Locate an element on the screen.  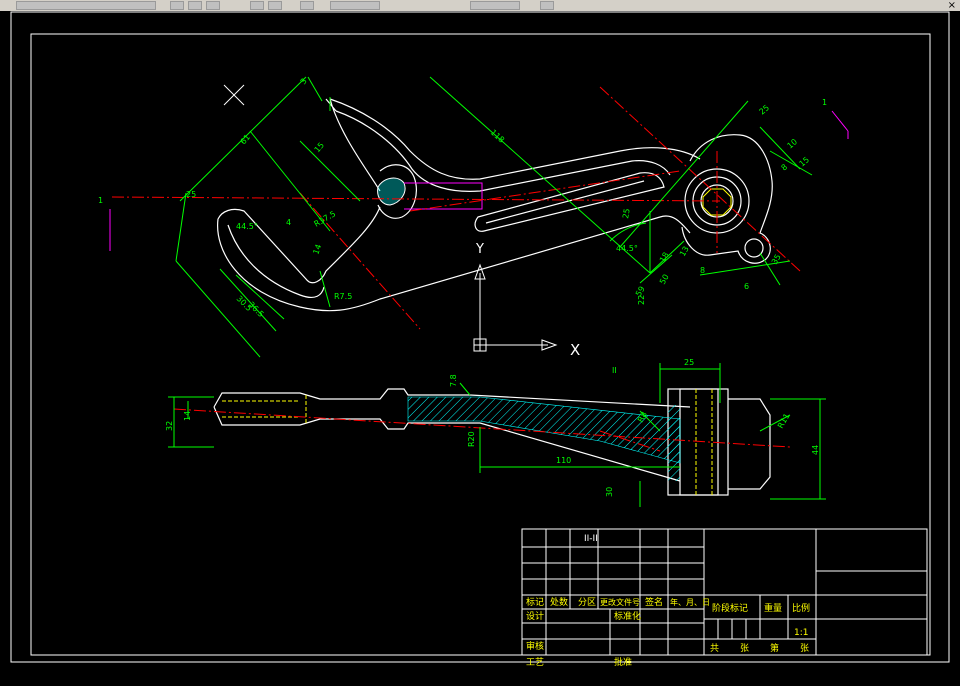
dim-side-r11: R11 is located at coordinates (784, 421).